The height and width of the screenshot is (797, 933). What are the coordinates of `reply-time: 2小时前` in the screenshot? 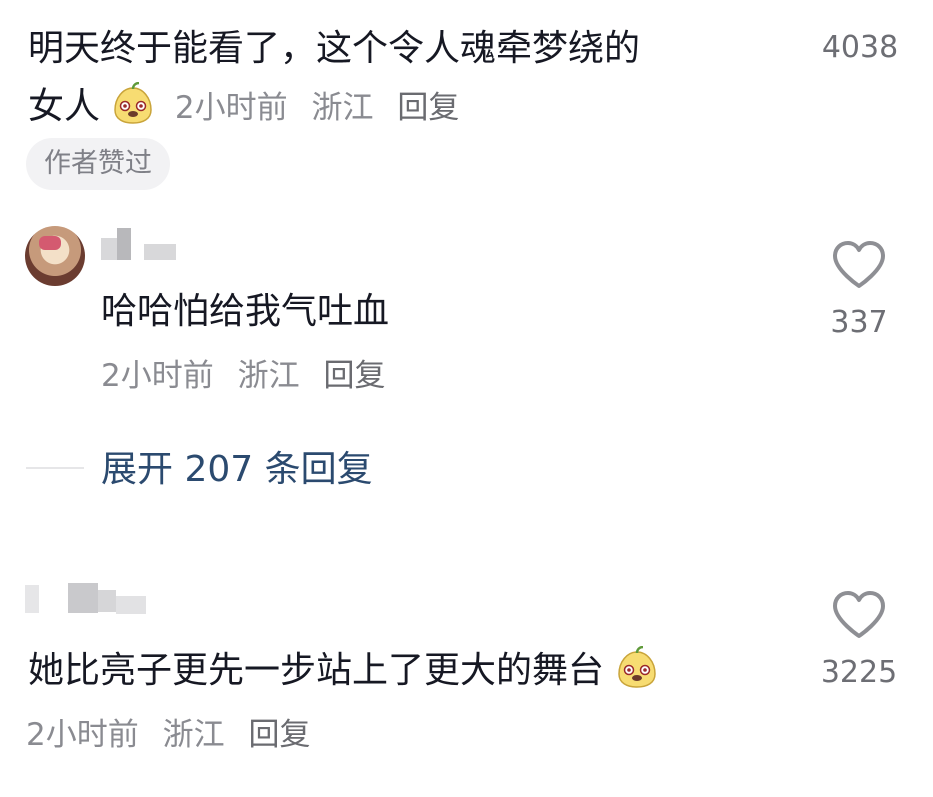 It's located at (157, 376).